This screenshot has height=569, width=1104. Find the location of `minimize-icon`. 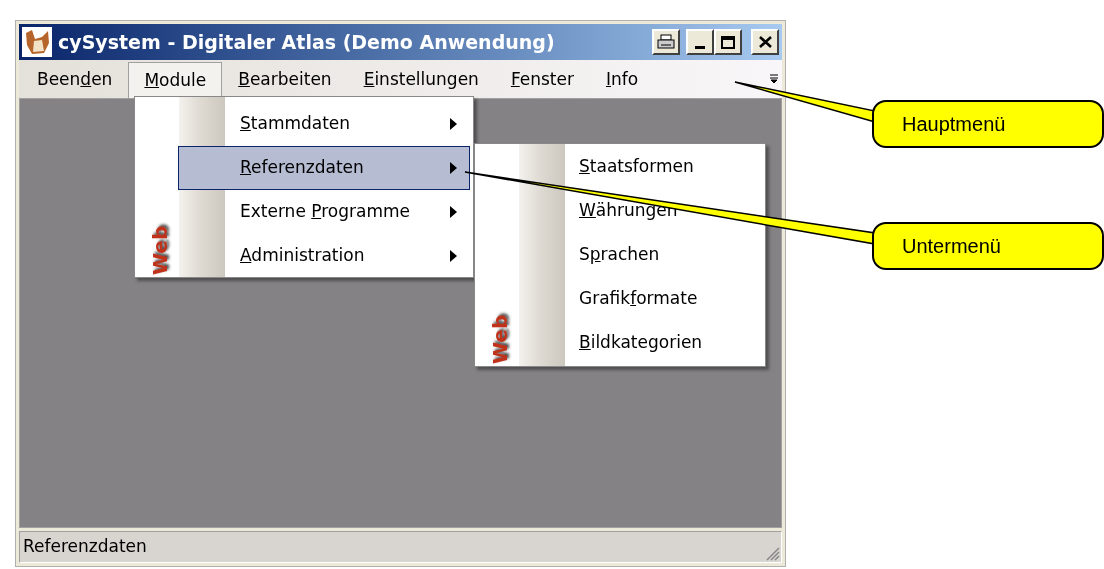

minimize-icon is located at coordinates (700, 47).